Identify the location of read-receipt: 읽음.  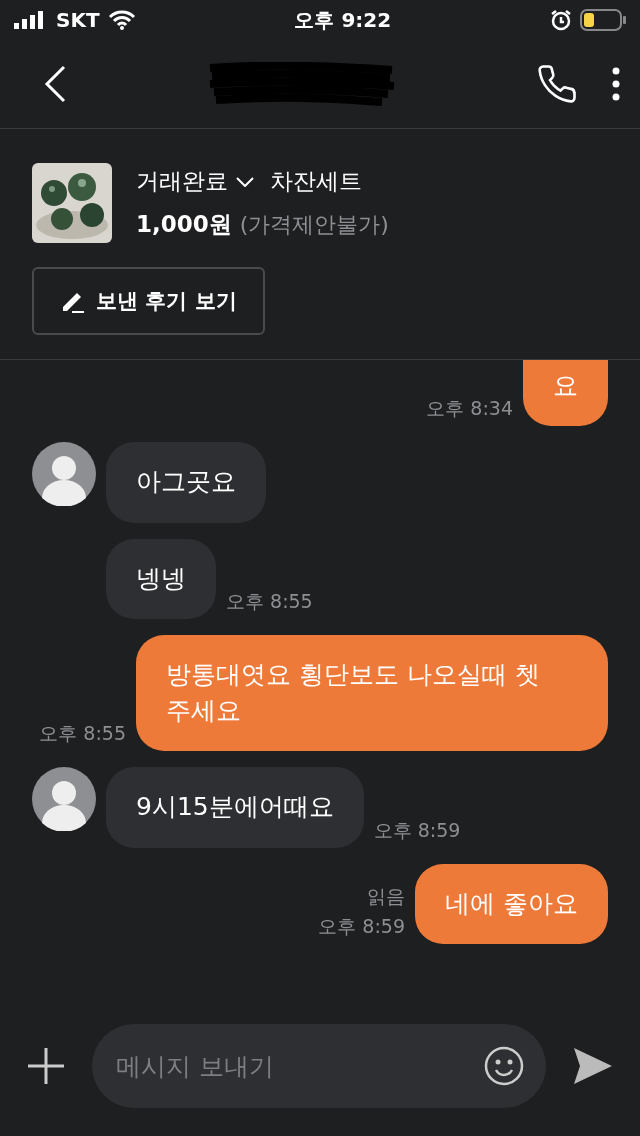
(386, 896).